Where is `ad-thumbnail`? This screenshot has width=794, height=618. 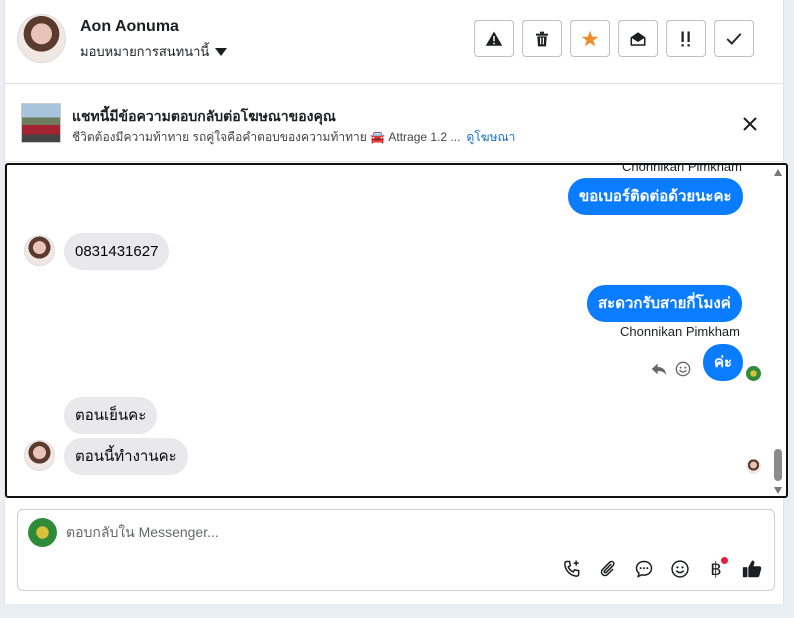
ad-thumbnail is located at coordinates (41, 123).